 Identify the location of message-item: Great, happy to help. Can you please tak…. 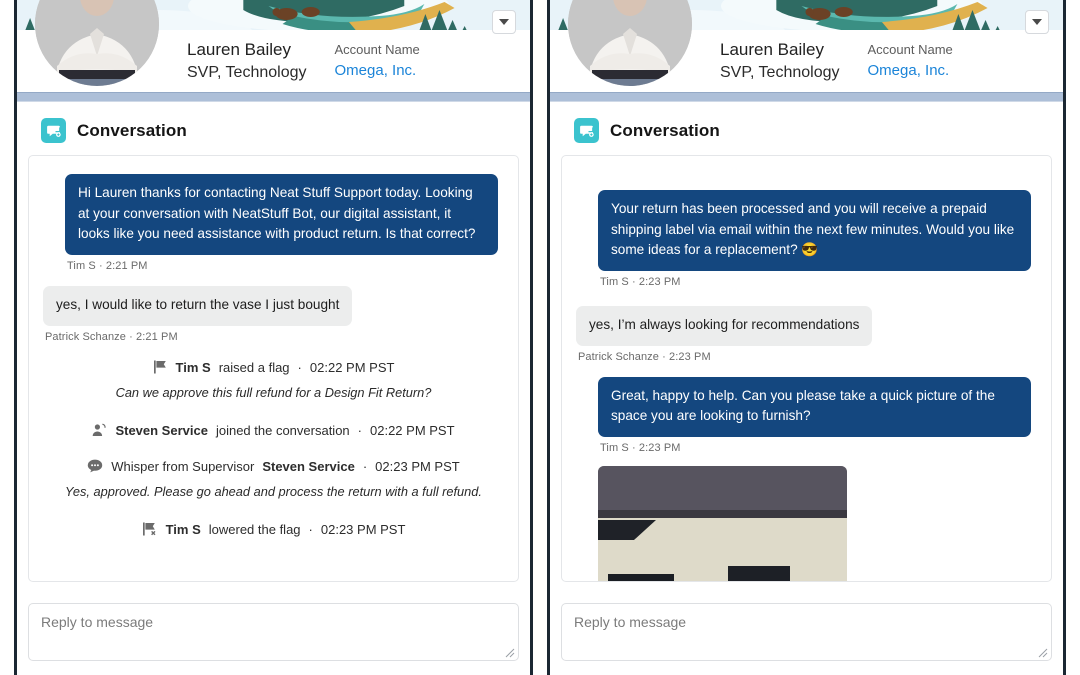
(806, 415).